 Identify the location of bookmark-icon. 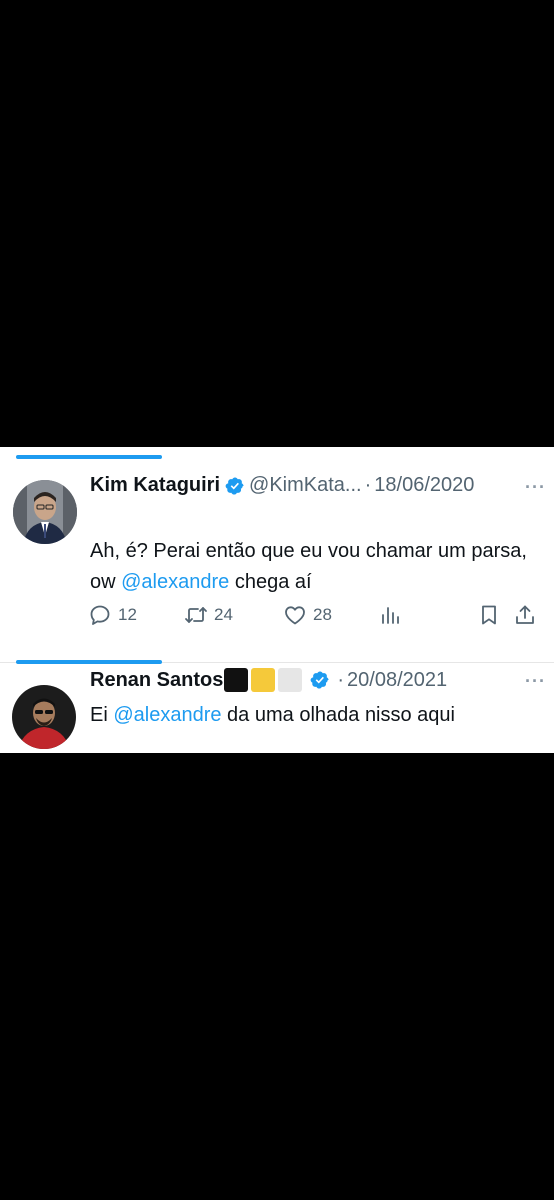
(489, 615).